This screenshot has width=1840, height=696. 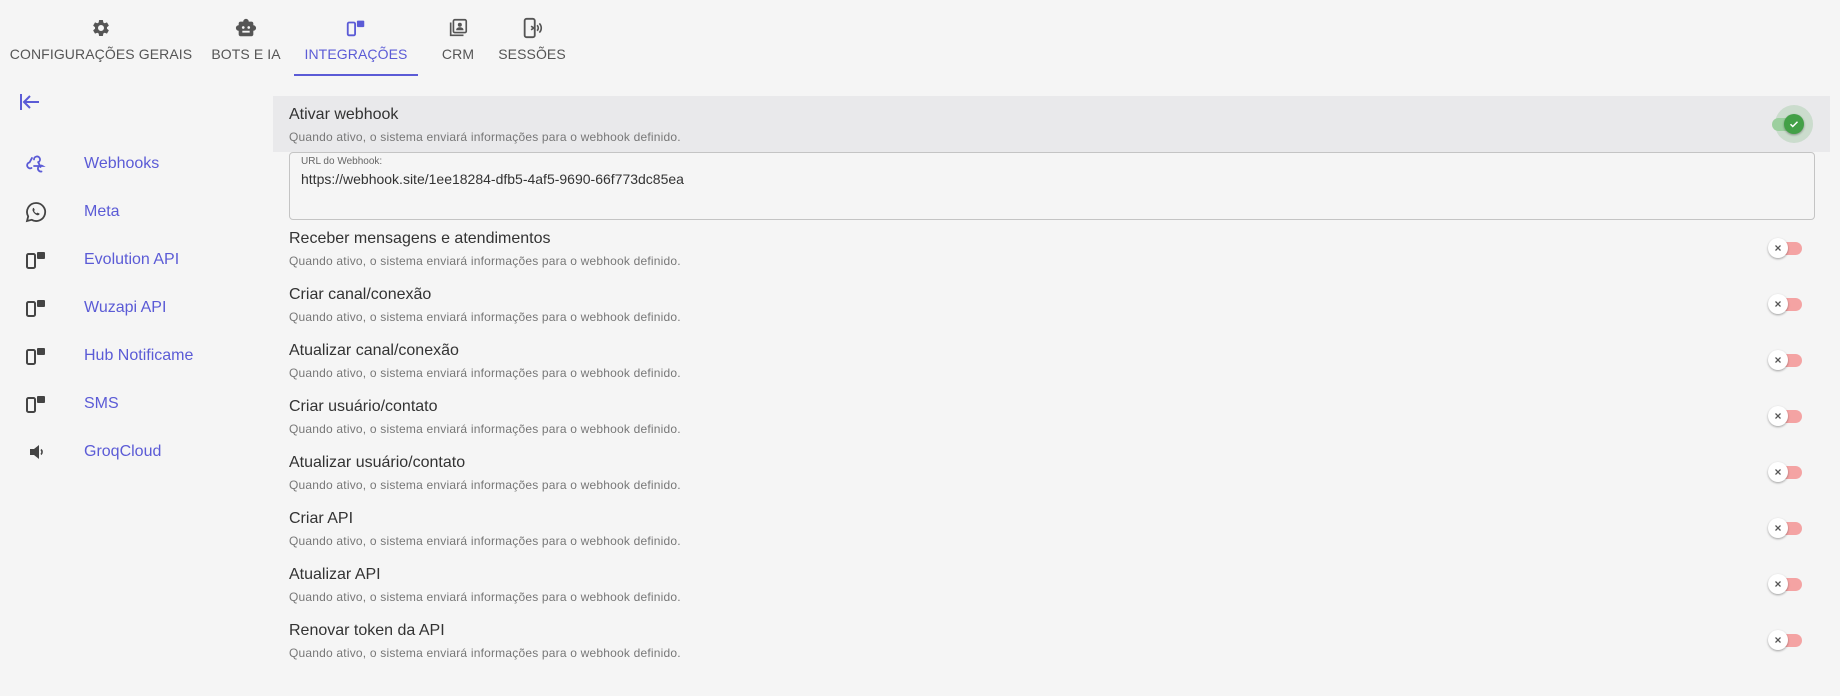 What do you see at coordinates (41, 212) in the screenshot?
I see `whatsapp-icon` at bounding box center [41, 212].